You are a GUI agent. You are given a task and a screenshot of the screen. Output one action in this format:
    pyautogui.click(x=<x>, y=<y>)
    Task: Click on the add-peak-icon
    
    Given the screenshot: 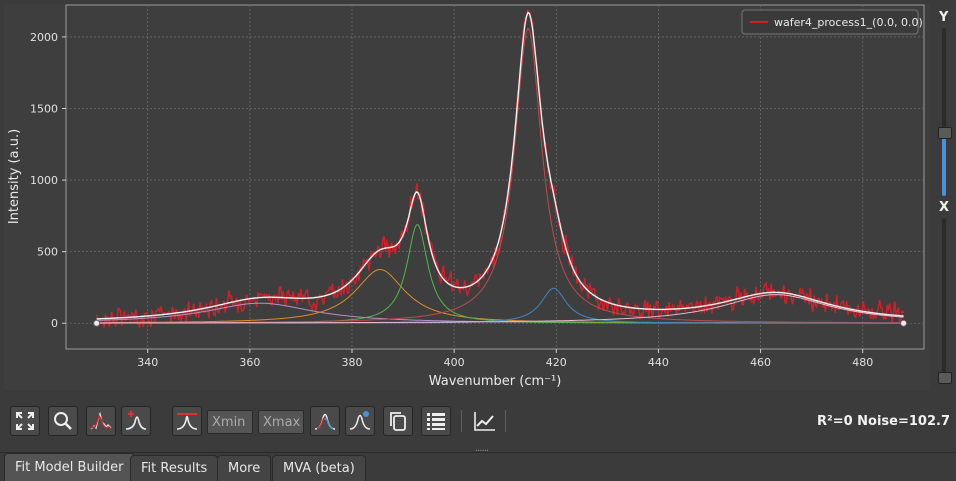 What is the action you would take?
    pyautogui.click(x=136, y=420)
    